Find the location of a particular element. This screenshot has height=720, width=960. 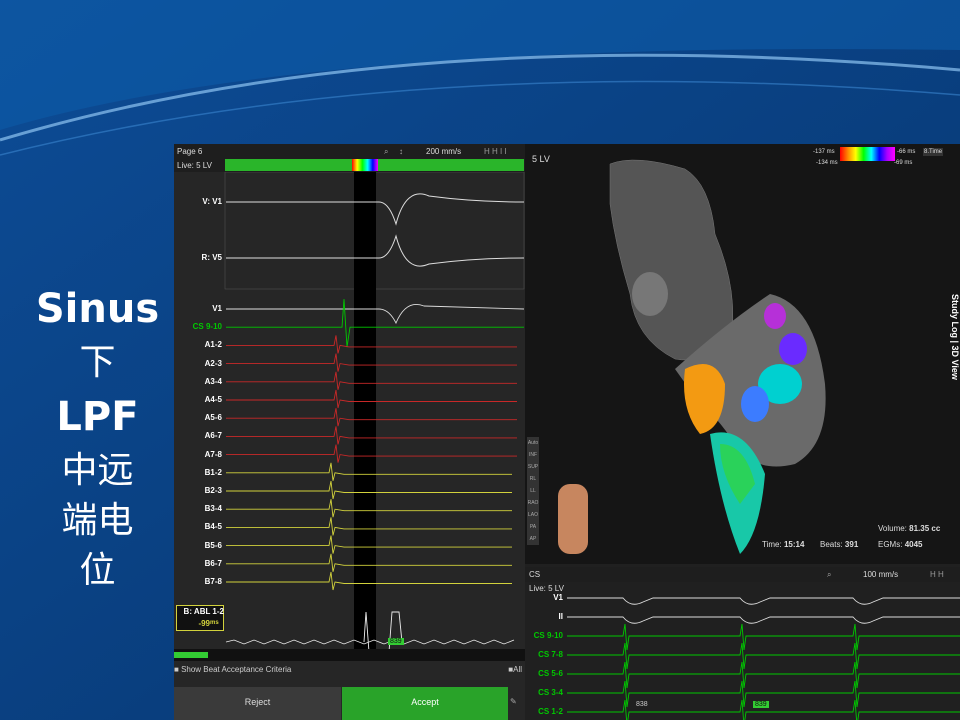

cs-traces is located at coordinates (763, 658).